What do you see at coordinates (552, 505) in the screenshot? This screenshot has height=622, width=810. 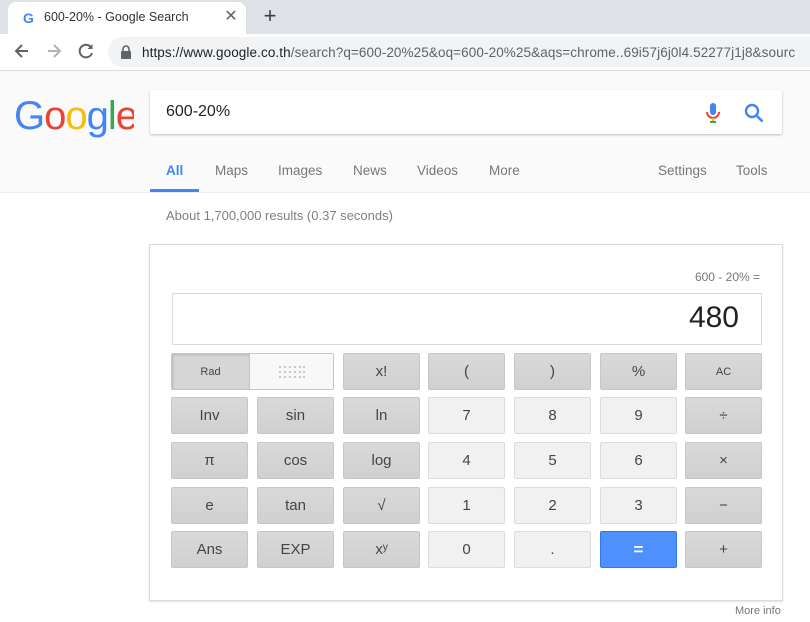 I see `digit-2-button: 2` at bounding box center [552, 505].